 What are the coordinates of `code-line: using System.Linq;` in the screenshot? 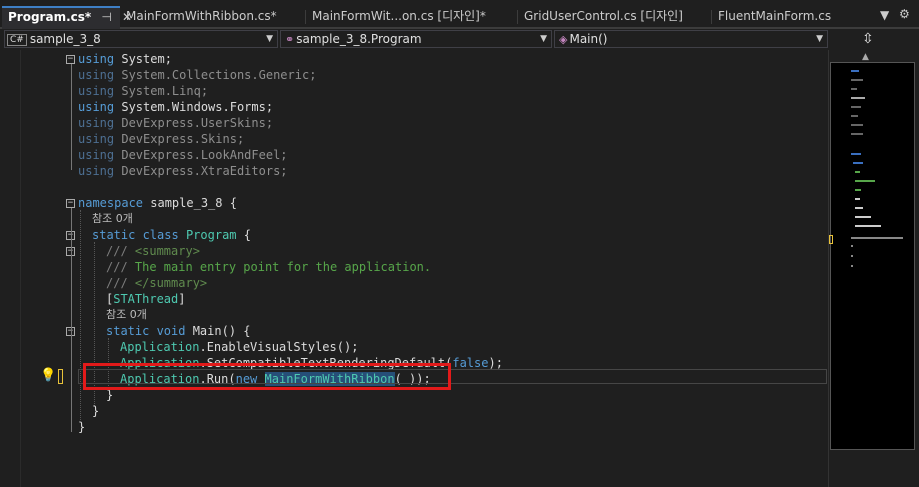 It's located at (143, 91).